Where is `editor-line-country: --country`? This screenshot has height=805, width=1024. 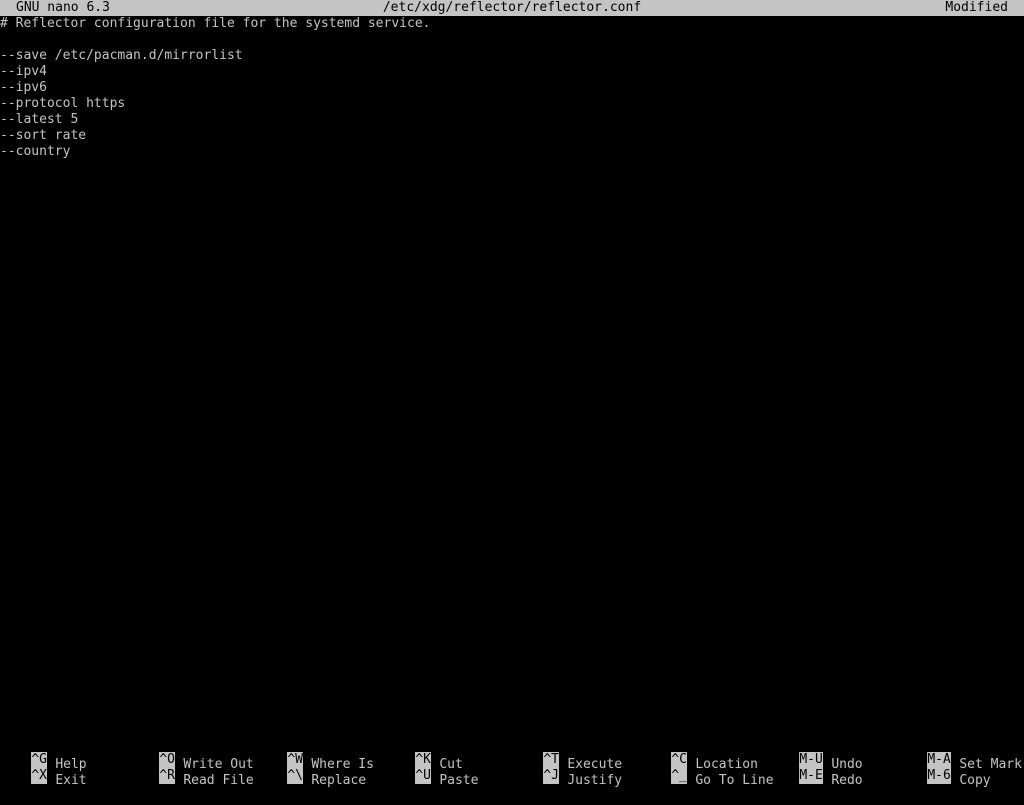 editor-line-country: --country is located at coordinates (35, 152).